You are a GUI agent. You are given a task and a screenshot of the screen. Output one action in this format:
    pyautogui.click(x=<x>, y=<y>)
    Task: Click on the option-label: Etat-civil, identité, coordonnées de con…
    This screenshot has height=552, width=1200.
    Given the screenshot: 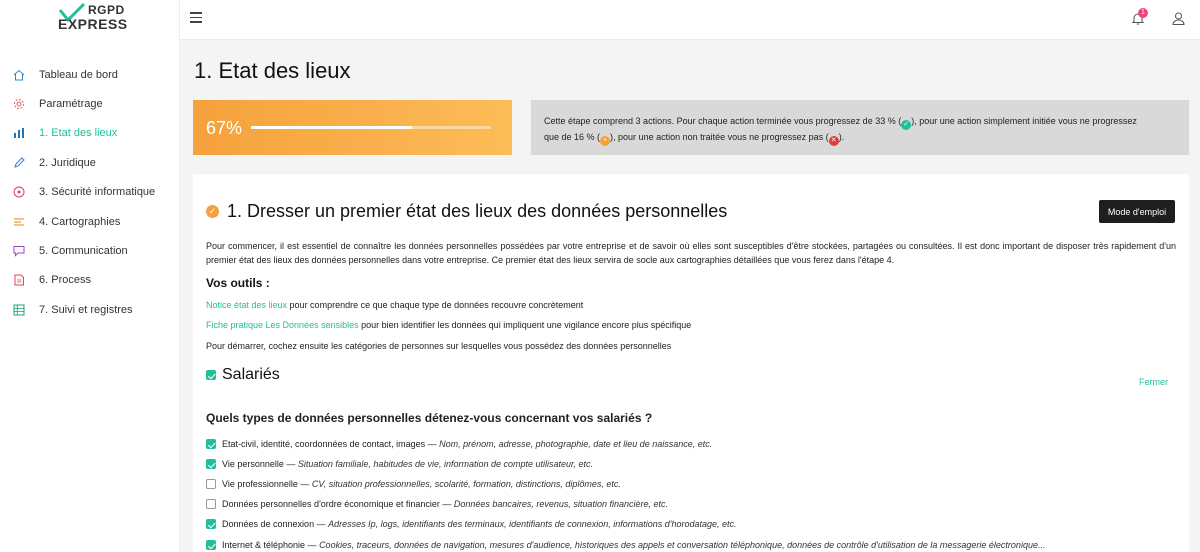 What is the action you would take?
    pyautogui.click(x=331, y=444)
    